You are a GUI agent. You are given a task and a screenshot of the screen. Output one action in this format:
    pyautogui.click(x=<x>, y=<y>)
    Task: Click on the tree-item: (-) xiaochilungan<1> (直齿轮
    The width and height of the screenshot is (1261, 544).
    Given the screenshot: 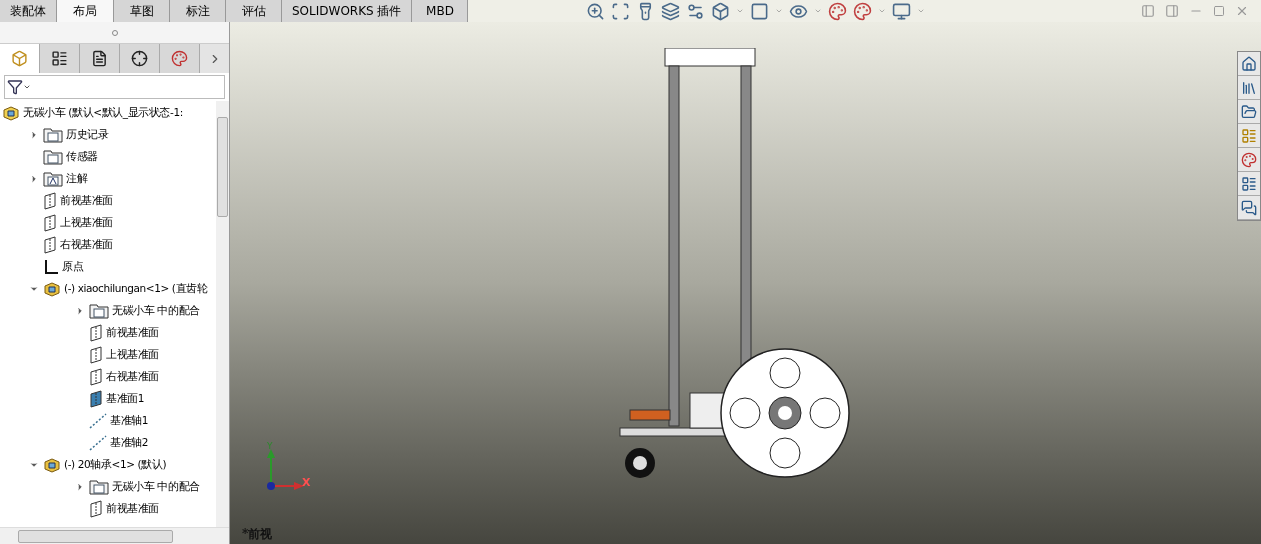 What is the action you would take?
    pyautogui.click(x=136, y=289)
    